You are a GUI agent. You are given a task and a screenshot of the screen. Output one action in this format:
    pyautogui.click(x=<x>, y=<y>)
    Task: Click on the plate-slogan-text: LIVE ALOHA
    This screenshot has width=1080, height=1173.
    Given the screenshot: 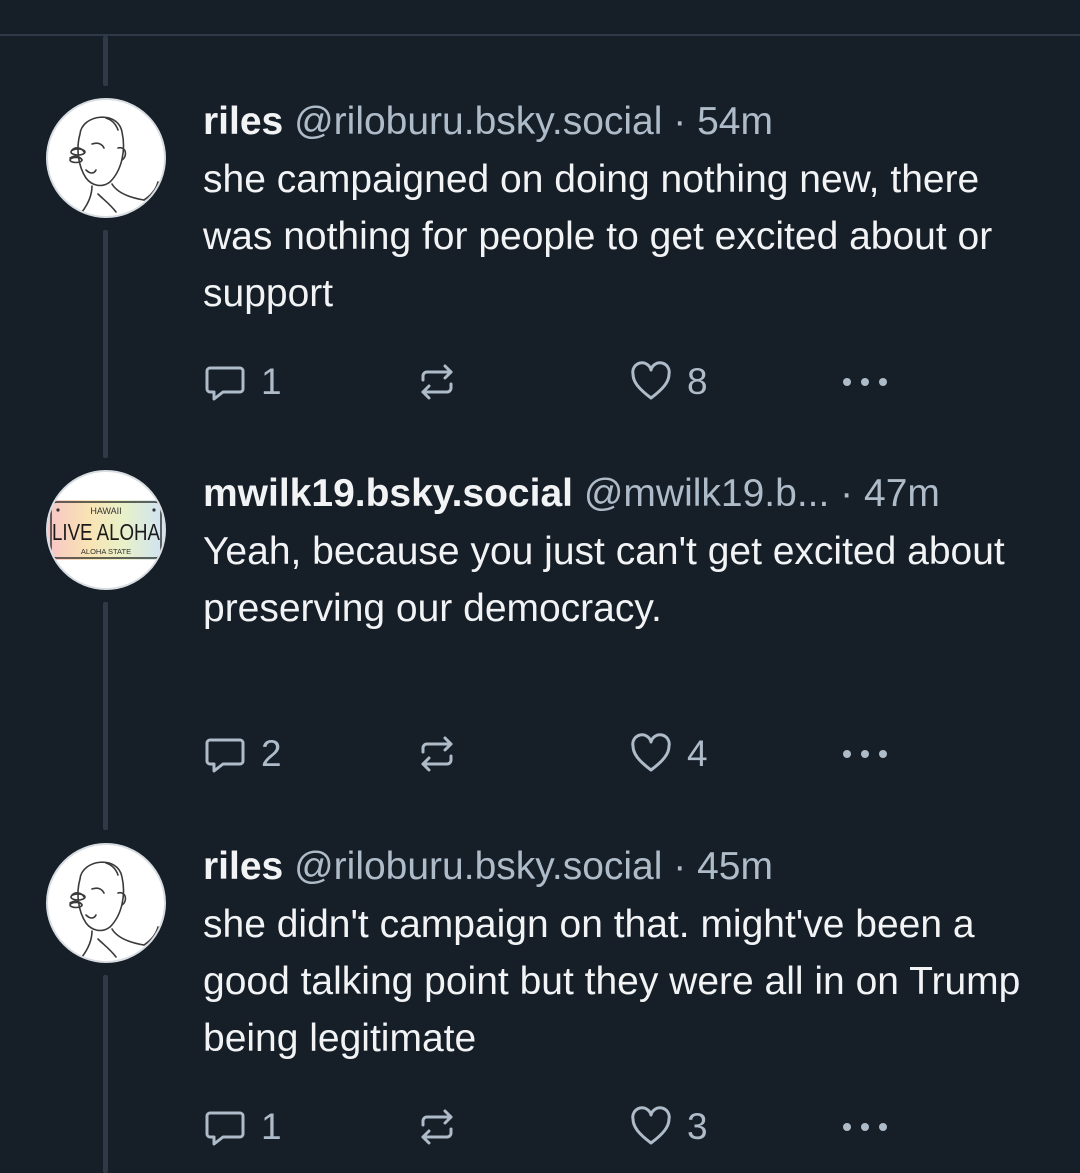 What is the action you would take?
    pyautogui.click(x=106, y=532)
    